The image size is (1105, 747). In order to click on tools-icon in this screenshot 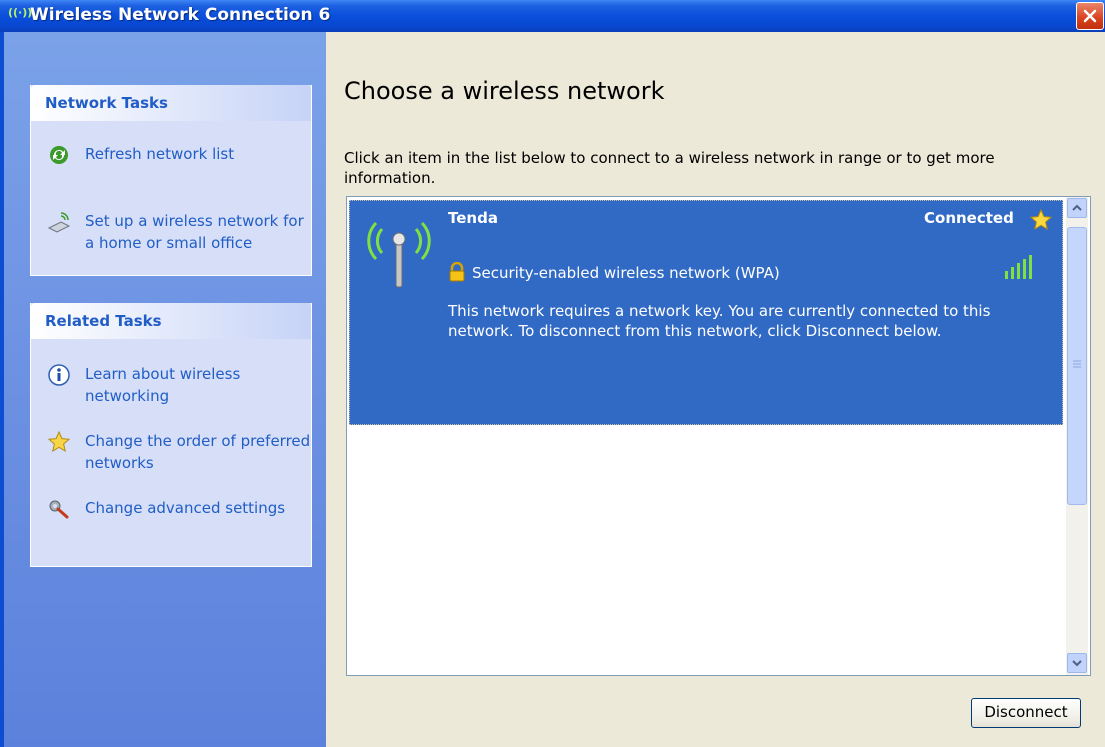, I will do `click(59, 509)`.